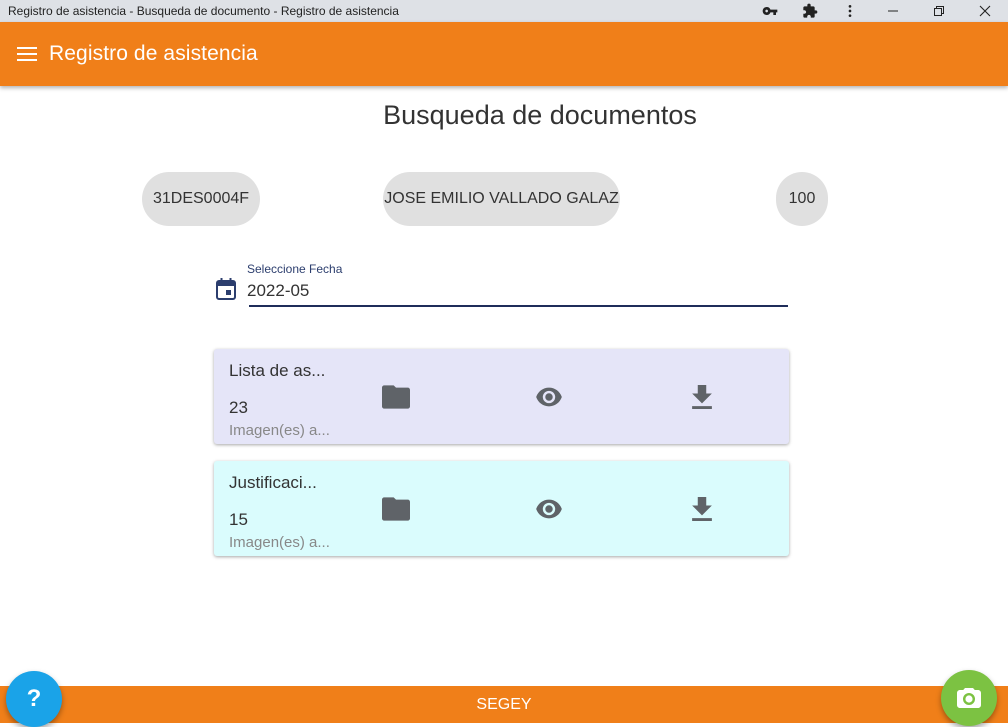  I want to click on number-chip: 100, so click(802, 199).